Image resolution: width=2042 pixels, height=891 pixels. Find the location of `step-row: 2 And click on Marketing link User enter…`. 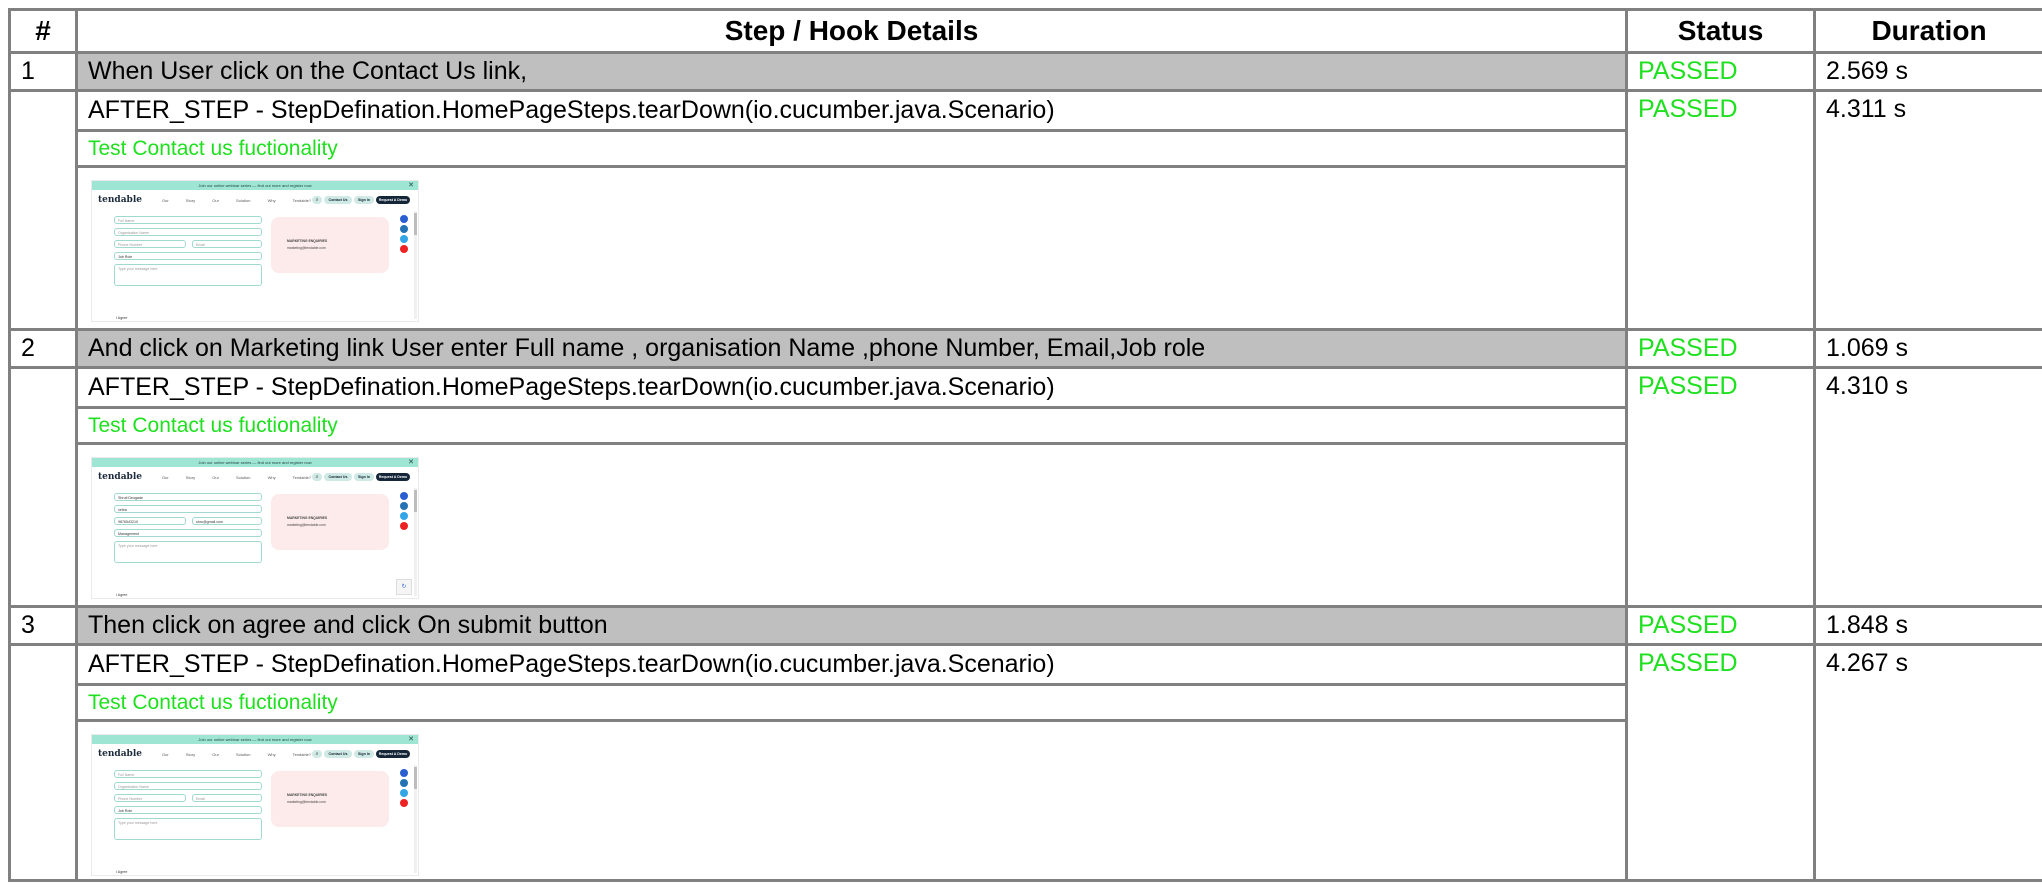

step-row: 2 And click on Marketing link User enter… is located at coordinates (1025, 348).